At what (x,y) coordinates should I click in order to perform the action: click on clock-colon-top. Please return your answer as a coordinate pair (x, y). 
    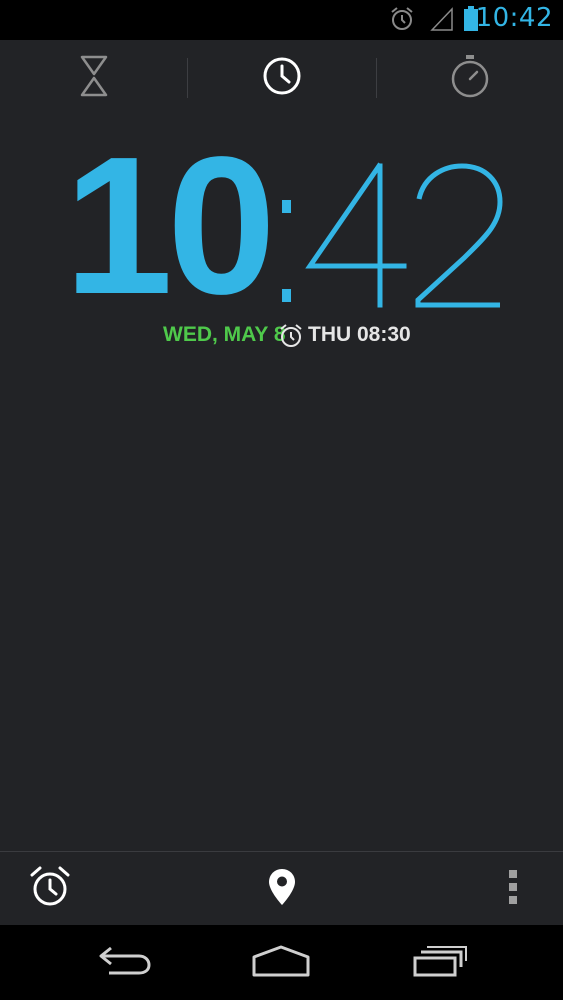
    Looking at the image, I should click on (286, 206).